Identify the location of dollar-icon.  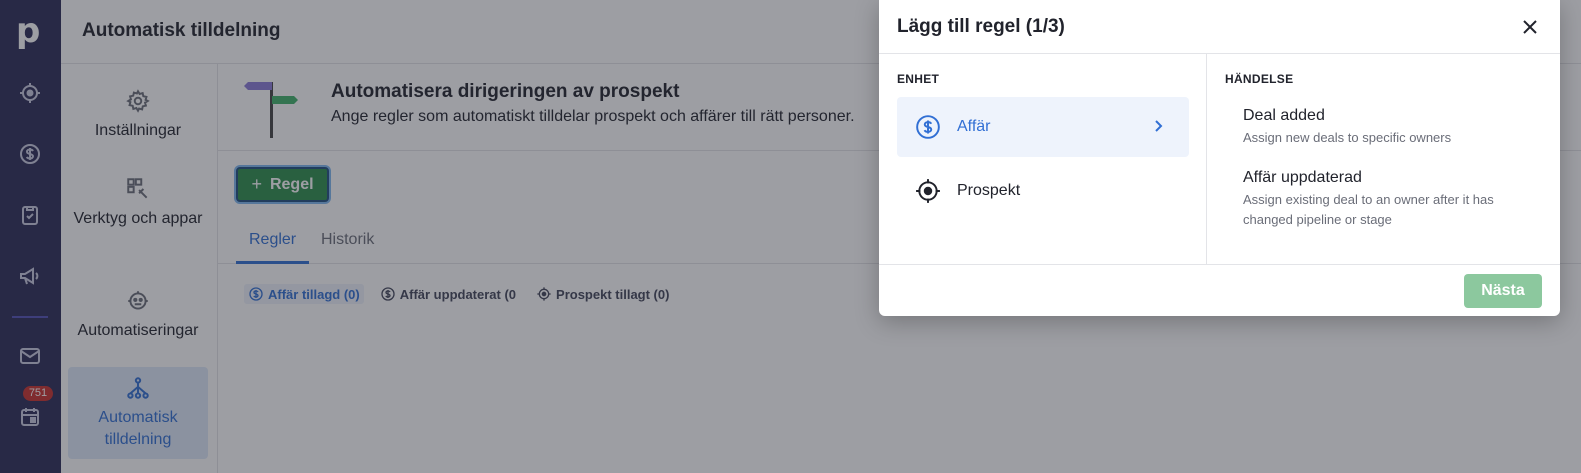
(928, 127).